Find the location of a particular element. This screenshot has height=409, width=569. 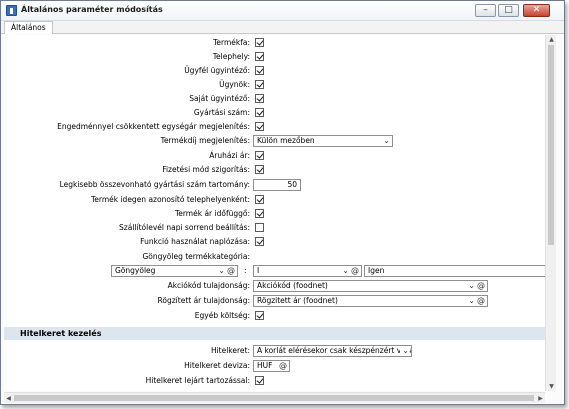

label-hitelkeret: Hitelkeret: is located at coordinates (230, 350).